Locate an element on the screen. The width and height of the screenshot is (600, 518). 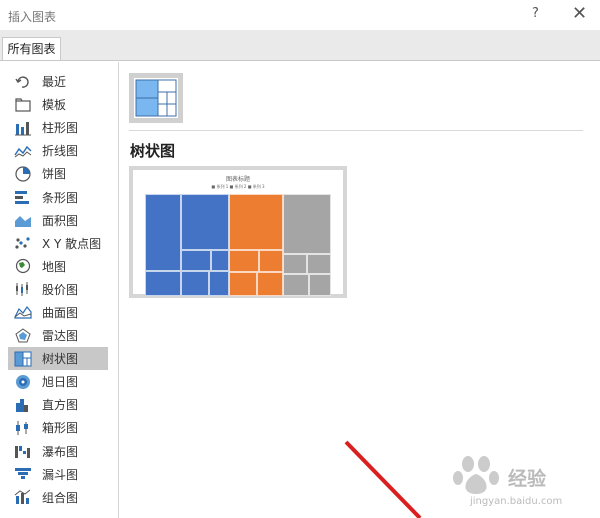
watermark-url: jingyan.baidu.com is located at coordinates (516, 501).